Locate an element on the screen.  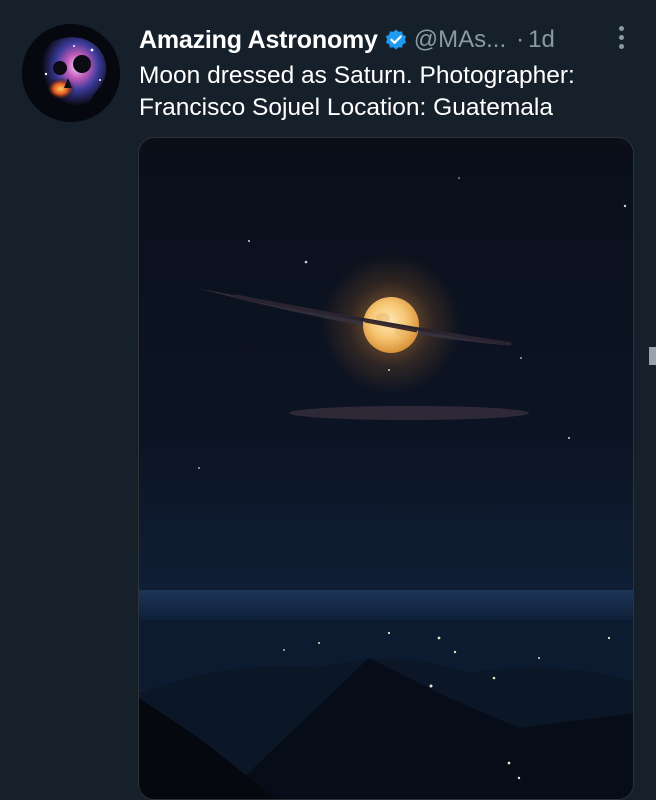
more-vertical-icon is located at coordinates (621, 37).